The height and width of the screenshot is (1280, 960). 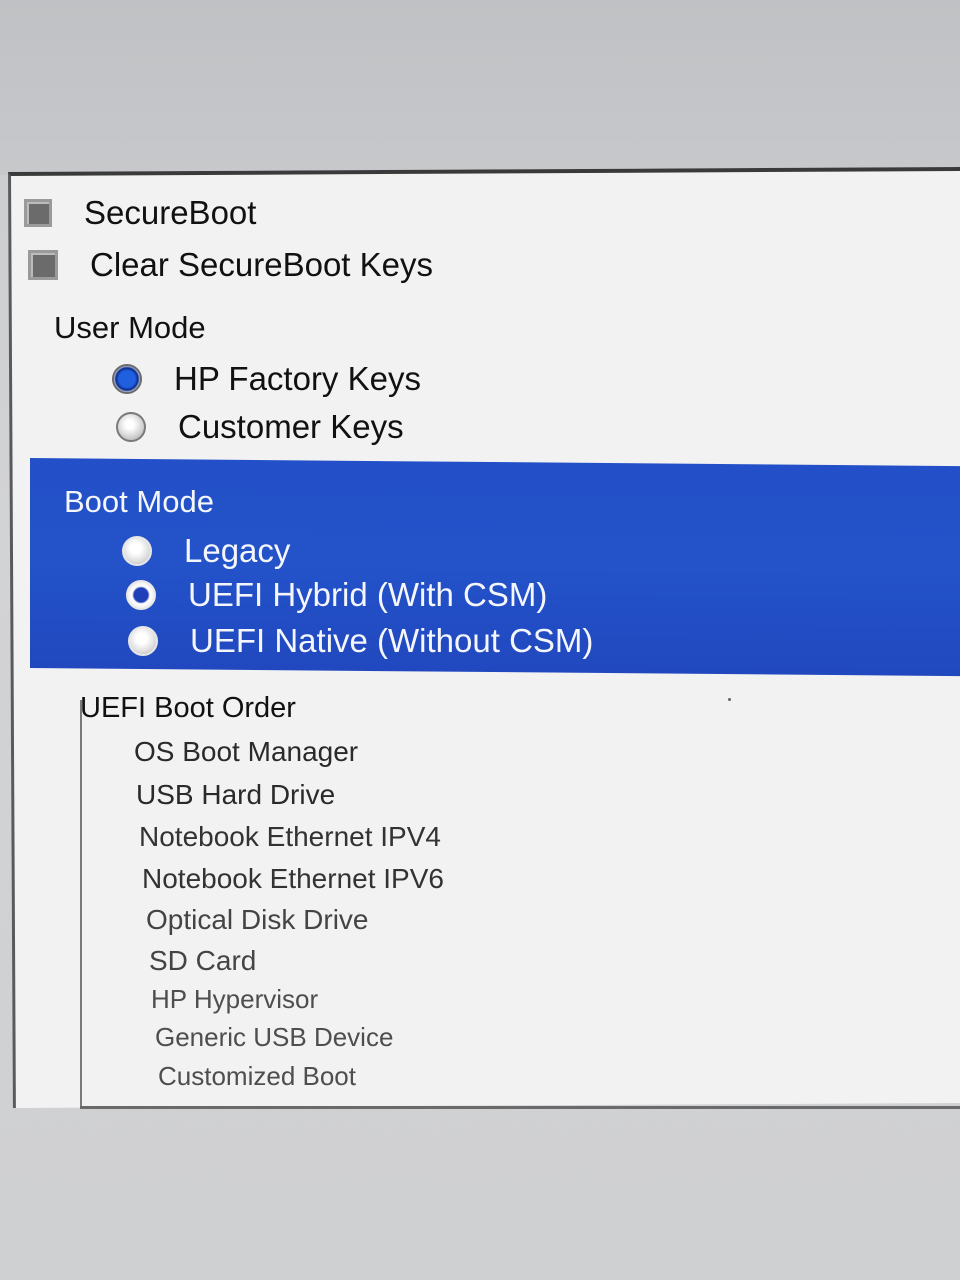 I want to click on secureboot-label: SecureBoot, so click(x=170, y=212).